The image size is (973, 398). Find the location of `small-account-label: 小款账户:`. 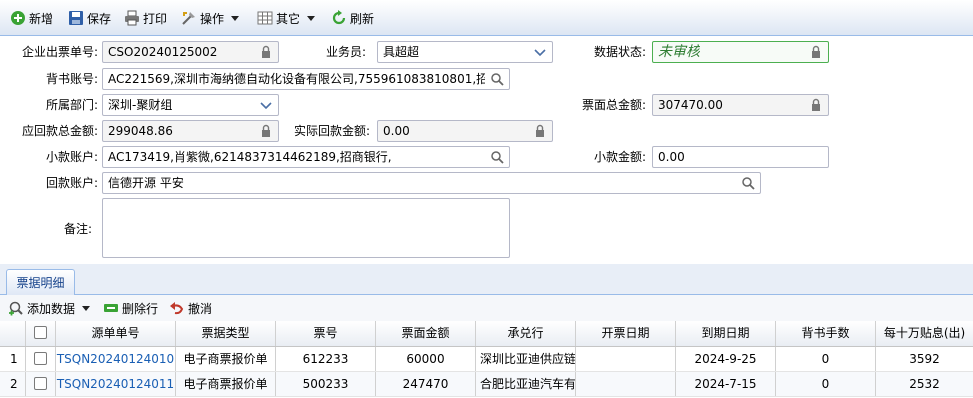

small-account-label: 小款账户: is located at coordinates (71, 157).